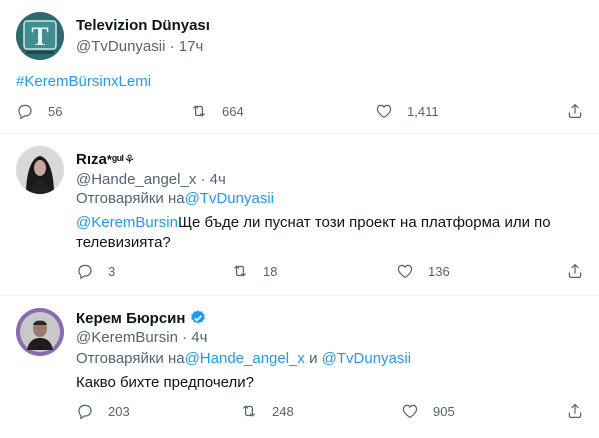 This screenshot has height=438, width=599. I want to click on reply-count: 3, so click(112, 271).